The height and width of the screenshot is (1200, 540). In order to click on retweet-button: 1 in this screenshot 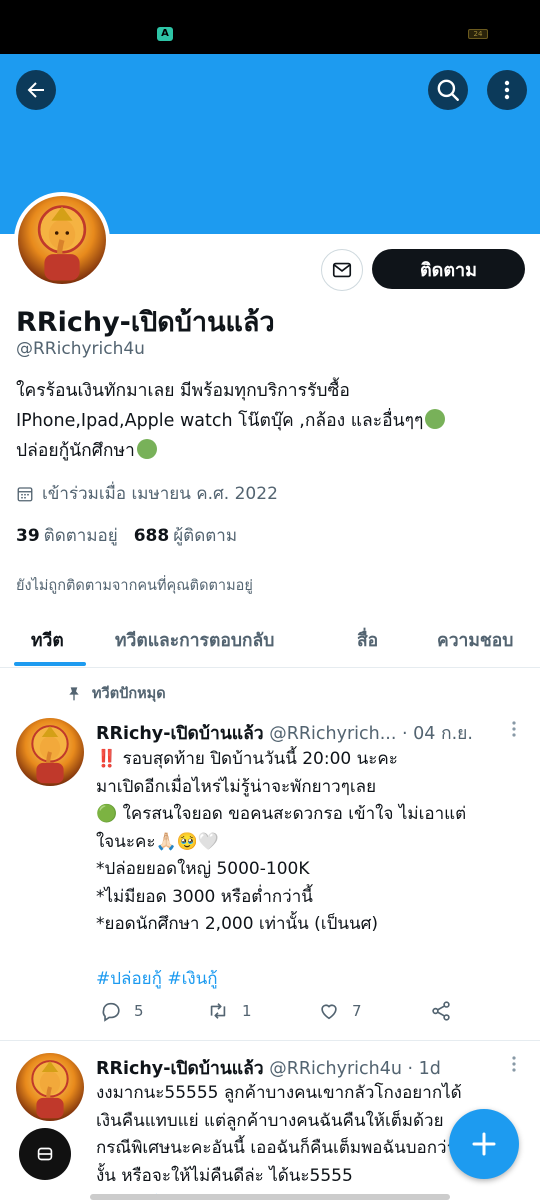, I will do `click(229, 1011)`.